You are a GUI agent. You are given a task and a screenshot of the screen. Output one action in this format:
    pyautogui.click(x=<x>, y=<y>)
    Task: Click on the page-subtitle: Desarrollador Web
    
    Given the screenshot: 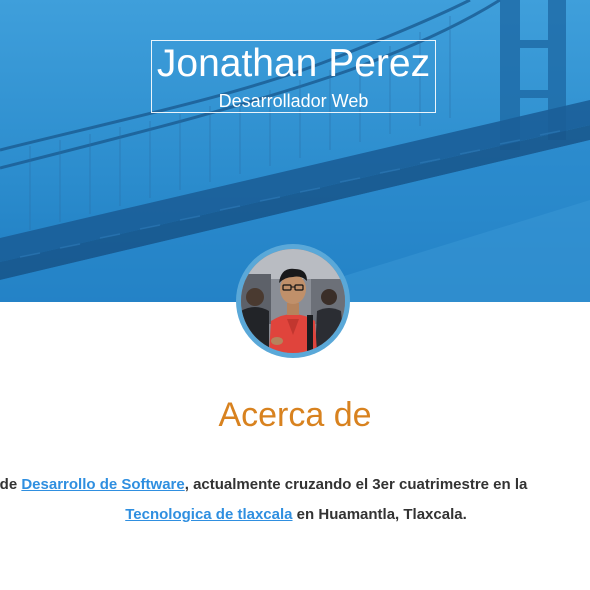 What is the action you would take?
    pyautogui.click(x=293, y=101)
    